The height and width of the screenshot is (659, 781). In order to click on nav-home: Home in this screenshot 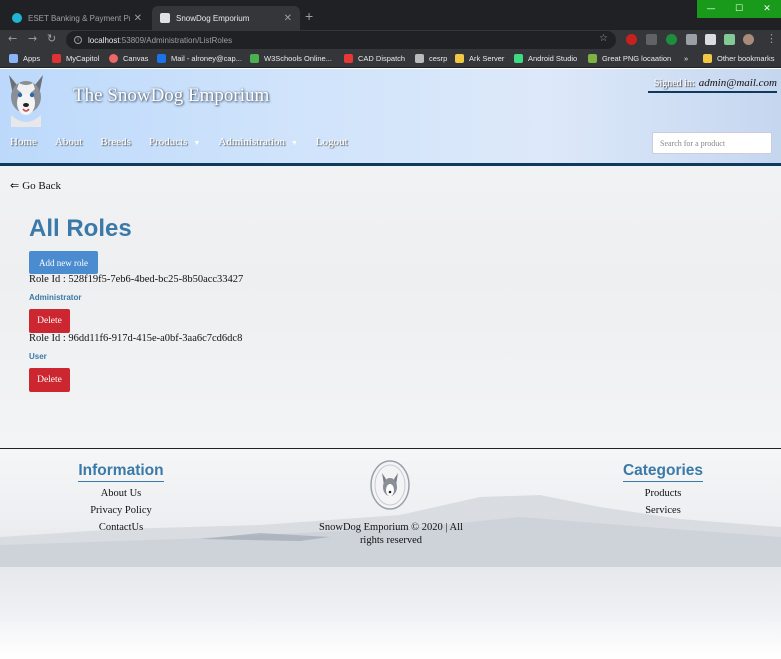, I will do `click(23, 142)`.